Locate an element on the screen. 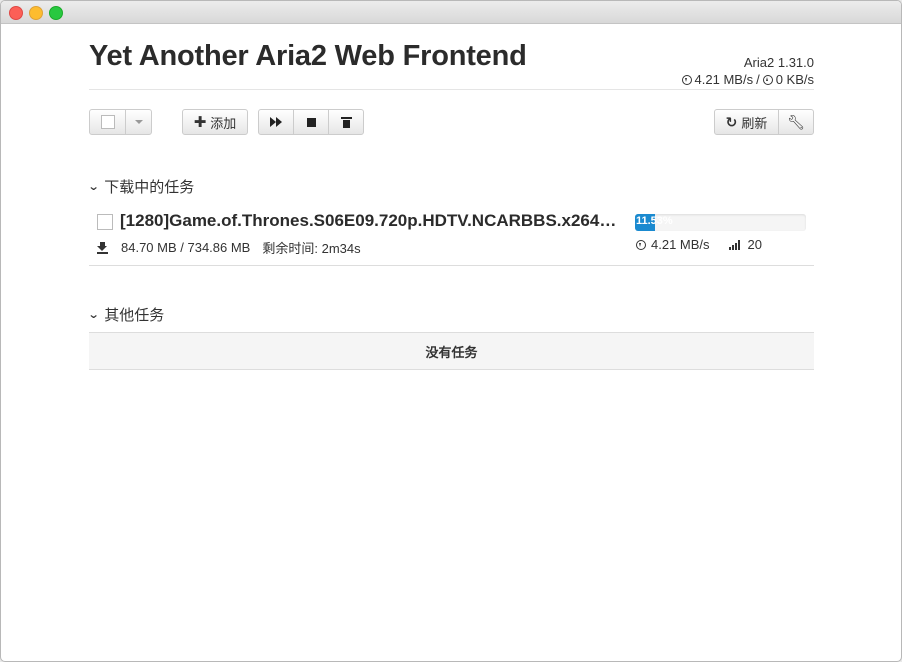 This screenshot has width=902, height=662. toolbar: ✚ 添加 ↻ 刷新 🔧︎ is located at coordinates (451, 124).